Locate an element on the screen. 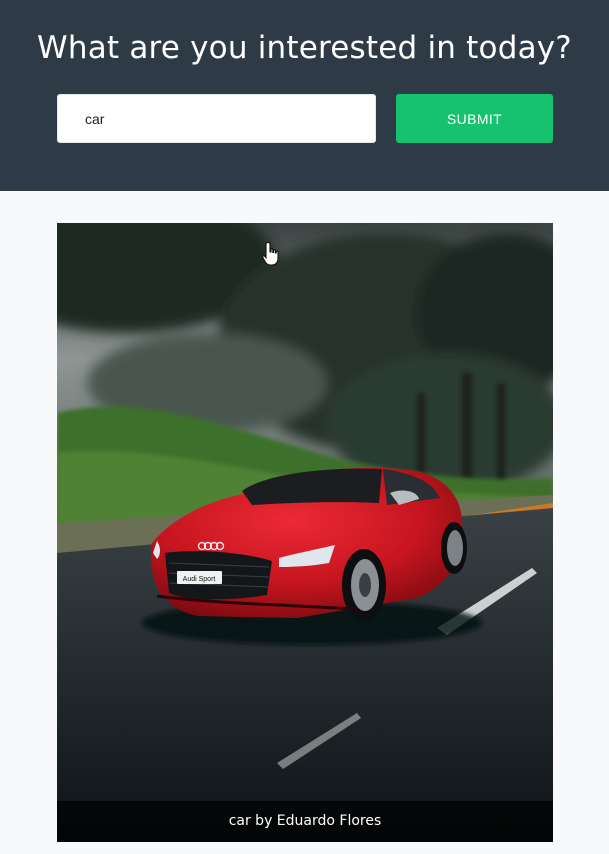  page-title: What are you interested in today? is located at coordinates (304, 48).